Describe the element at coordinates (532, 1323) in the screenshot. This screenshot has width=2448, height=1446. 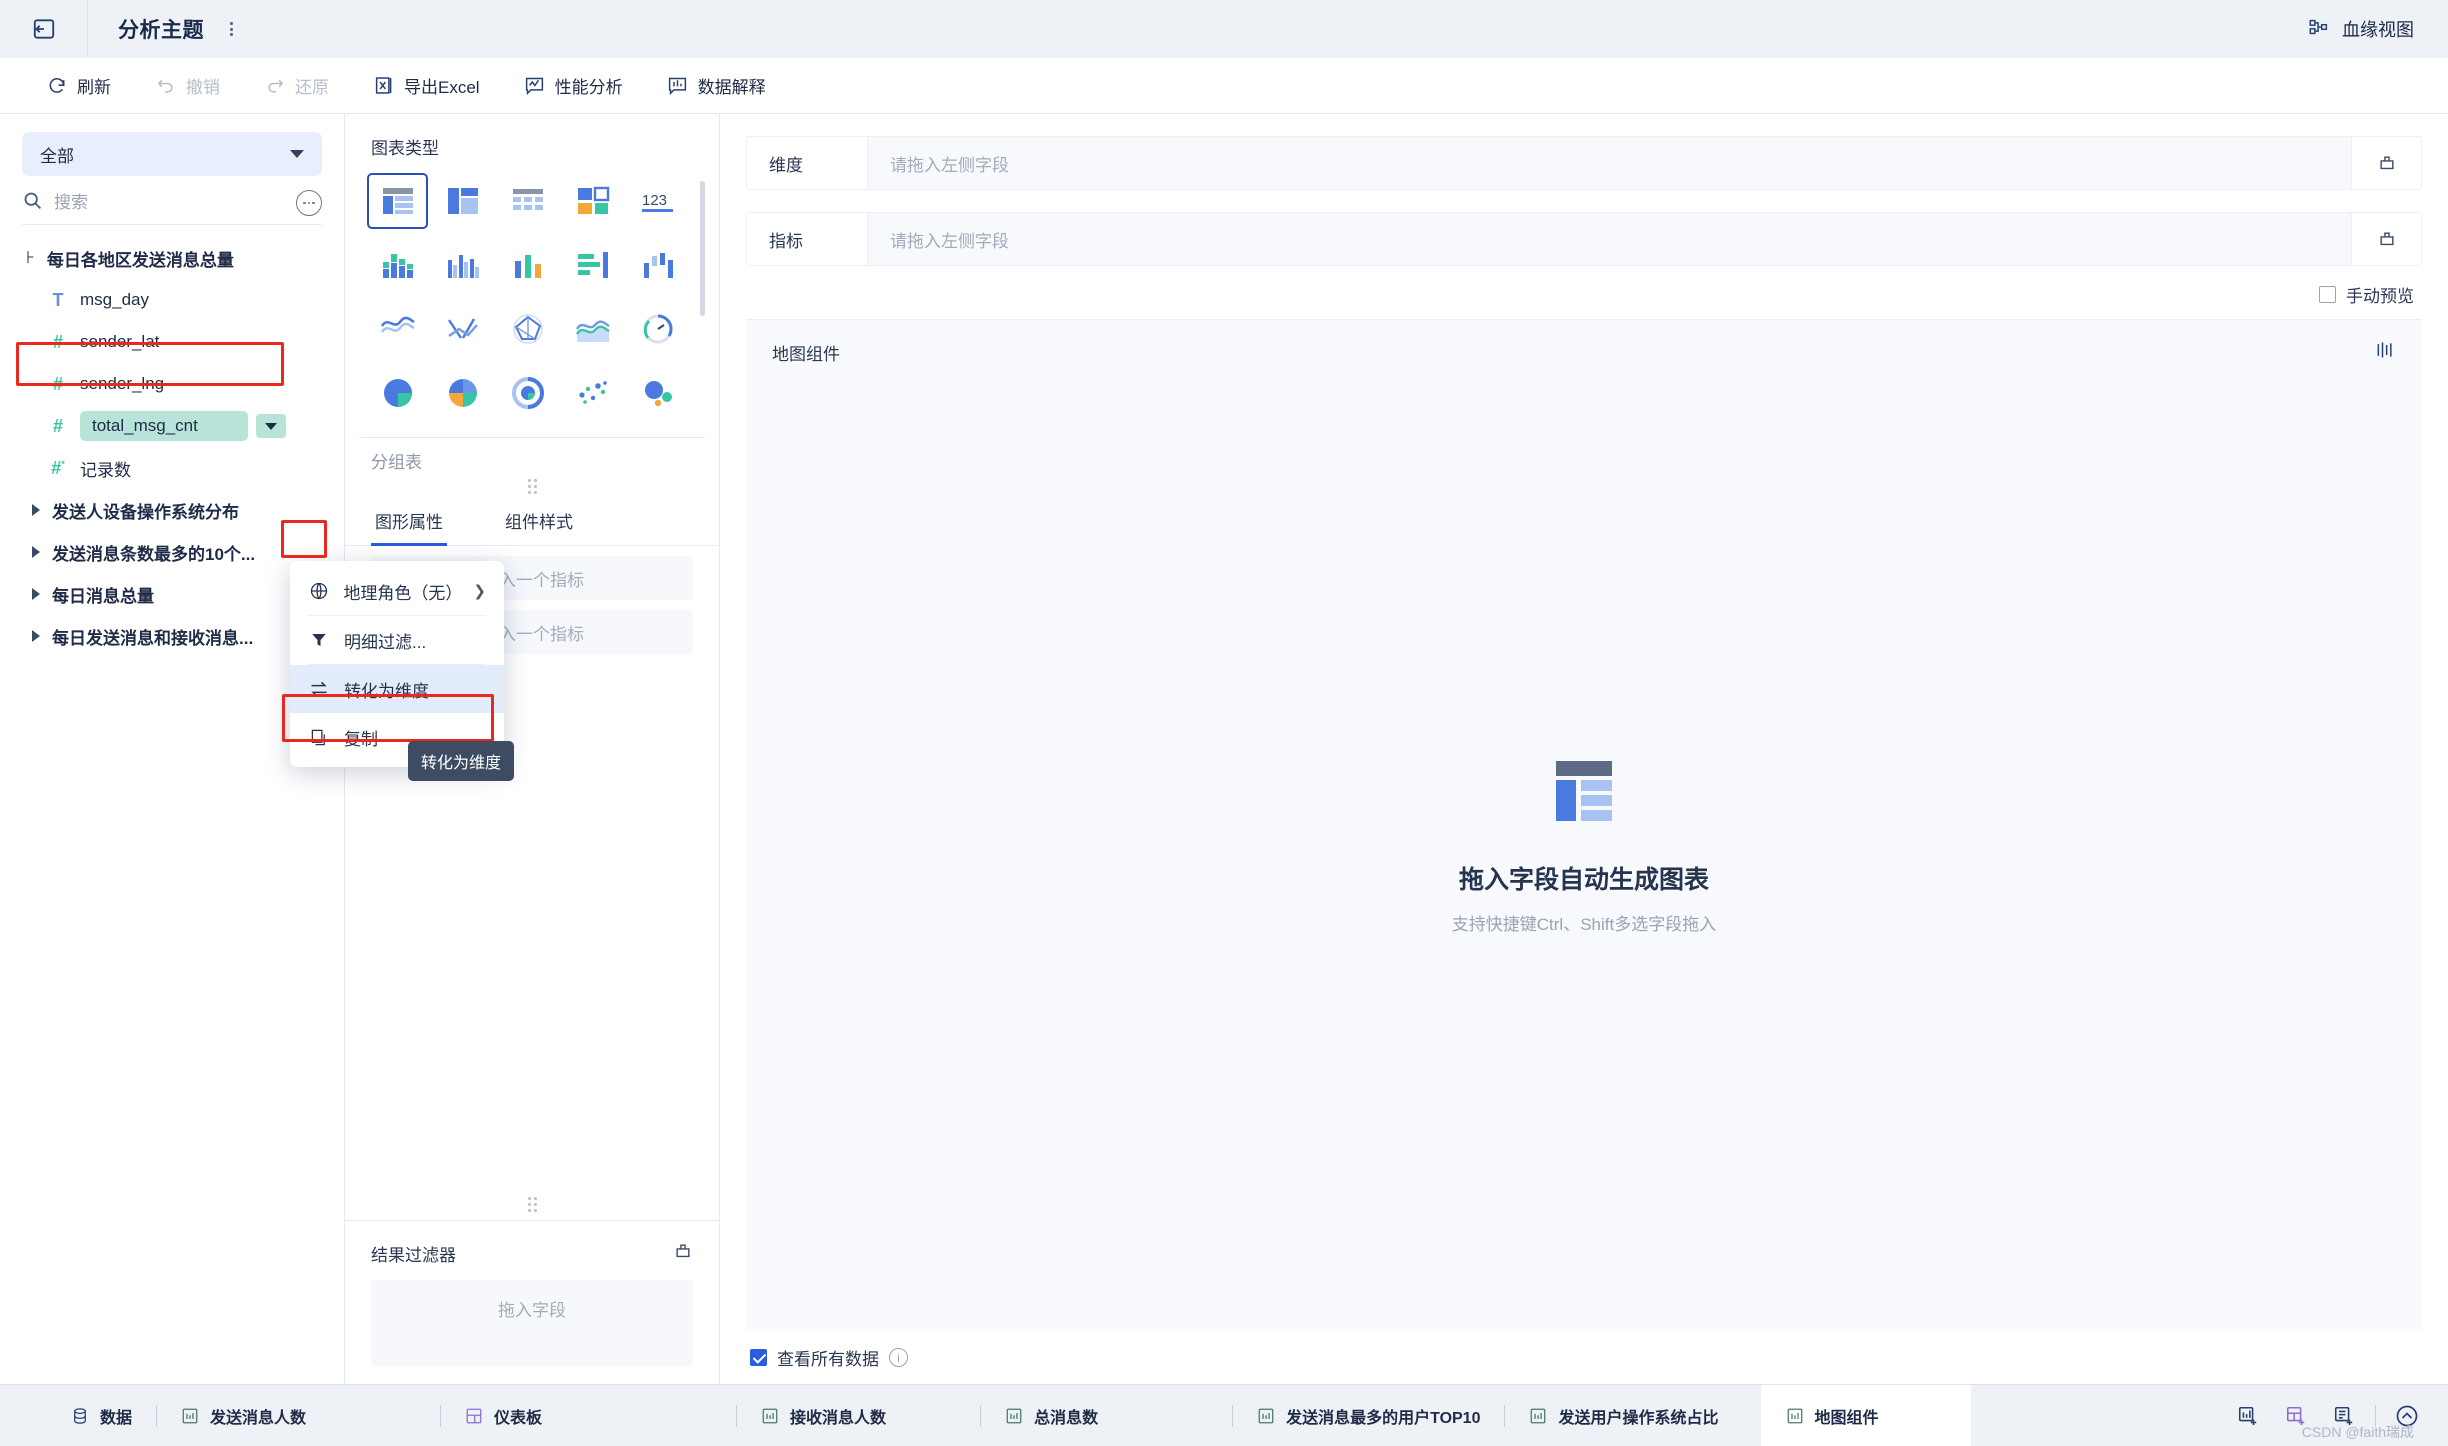
I see `result-filter-dropzone: 拖入字段` at that location.